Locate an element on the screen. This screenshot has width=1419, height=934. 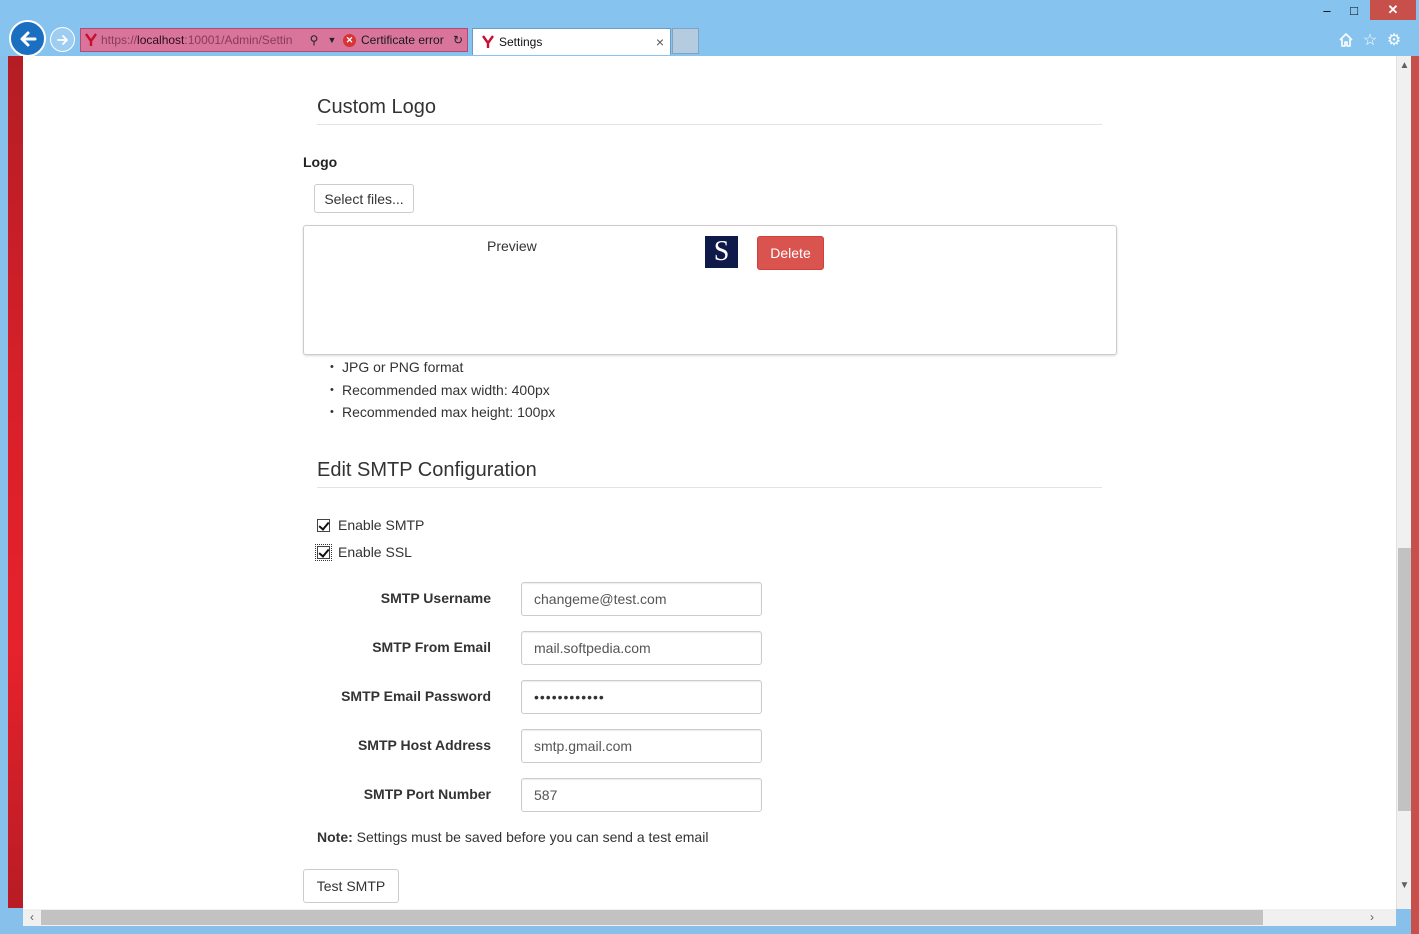
smtp-password-input is located at coordinates (641, 697).